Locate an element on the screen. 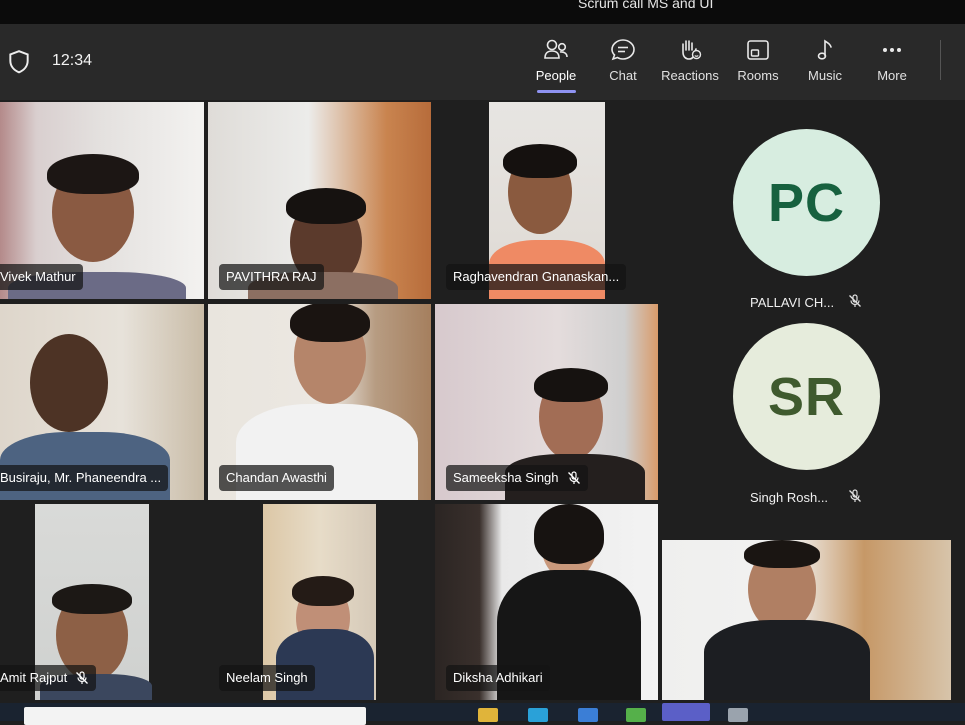 This screenshot has width=965, height=725. participant-name-label: Neelam Singh is located at coordinates (267, 678).